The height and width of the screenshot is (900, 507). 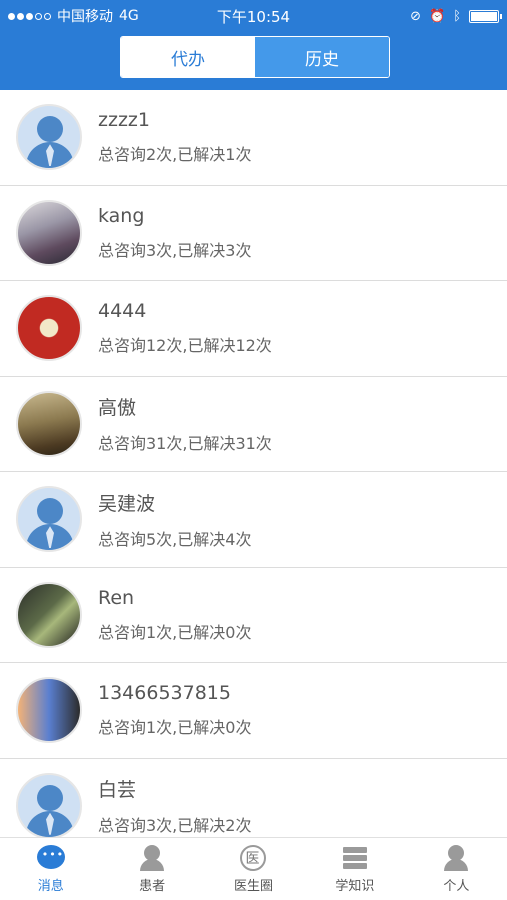 I want to click on battery-icon, so click(x=485, y=16).